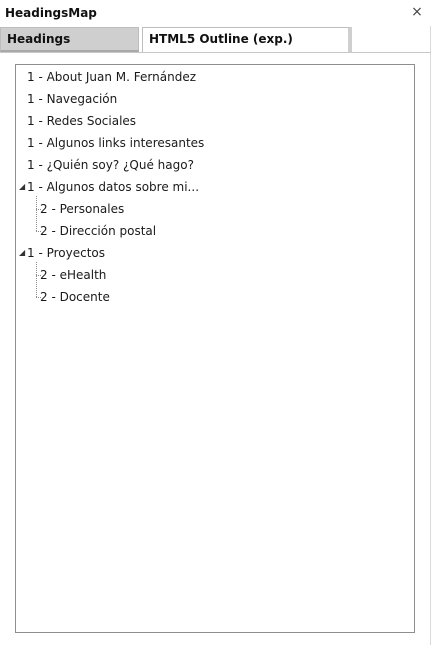  What do you see at coordinates (81, 121) in the screenshot?
I see `tree-item: 1 - Redes Sociales` at bounding box center [81, 121].